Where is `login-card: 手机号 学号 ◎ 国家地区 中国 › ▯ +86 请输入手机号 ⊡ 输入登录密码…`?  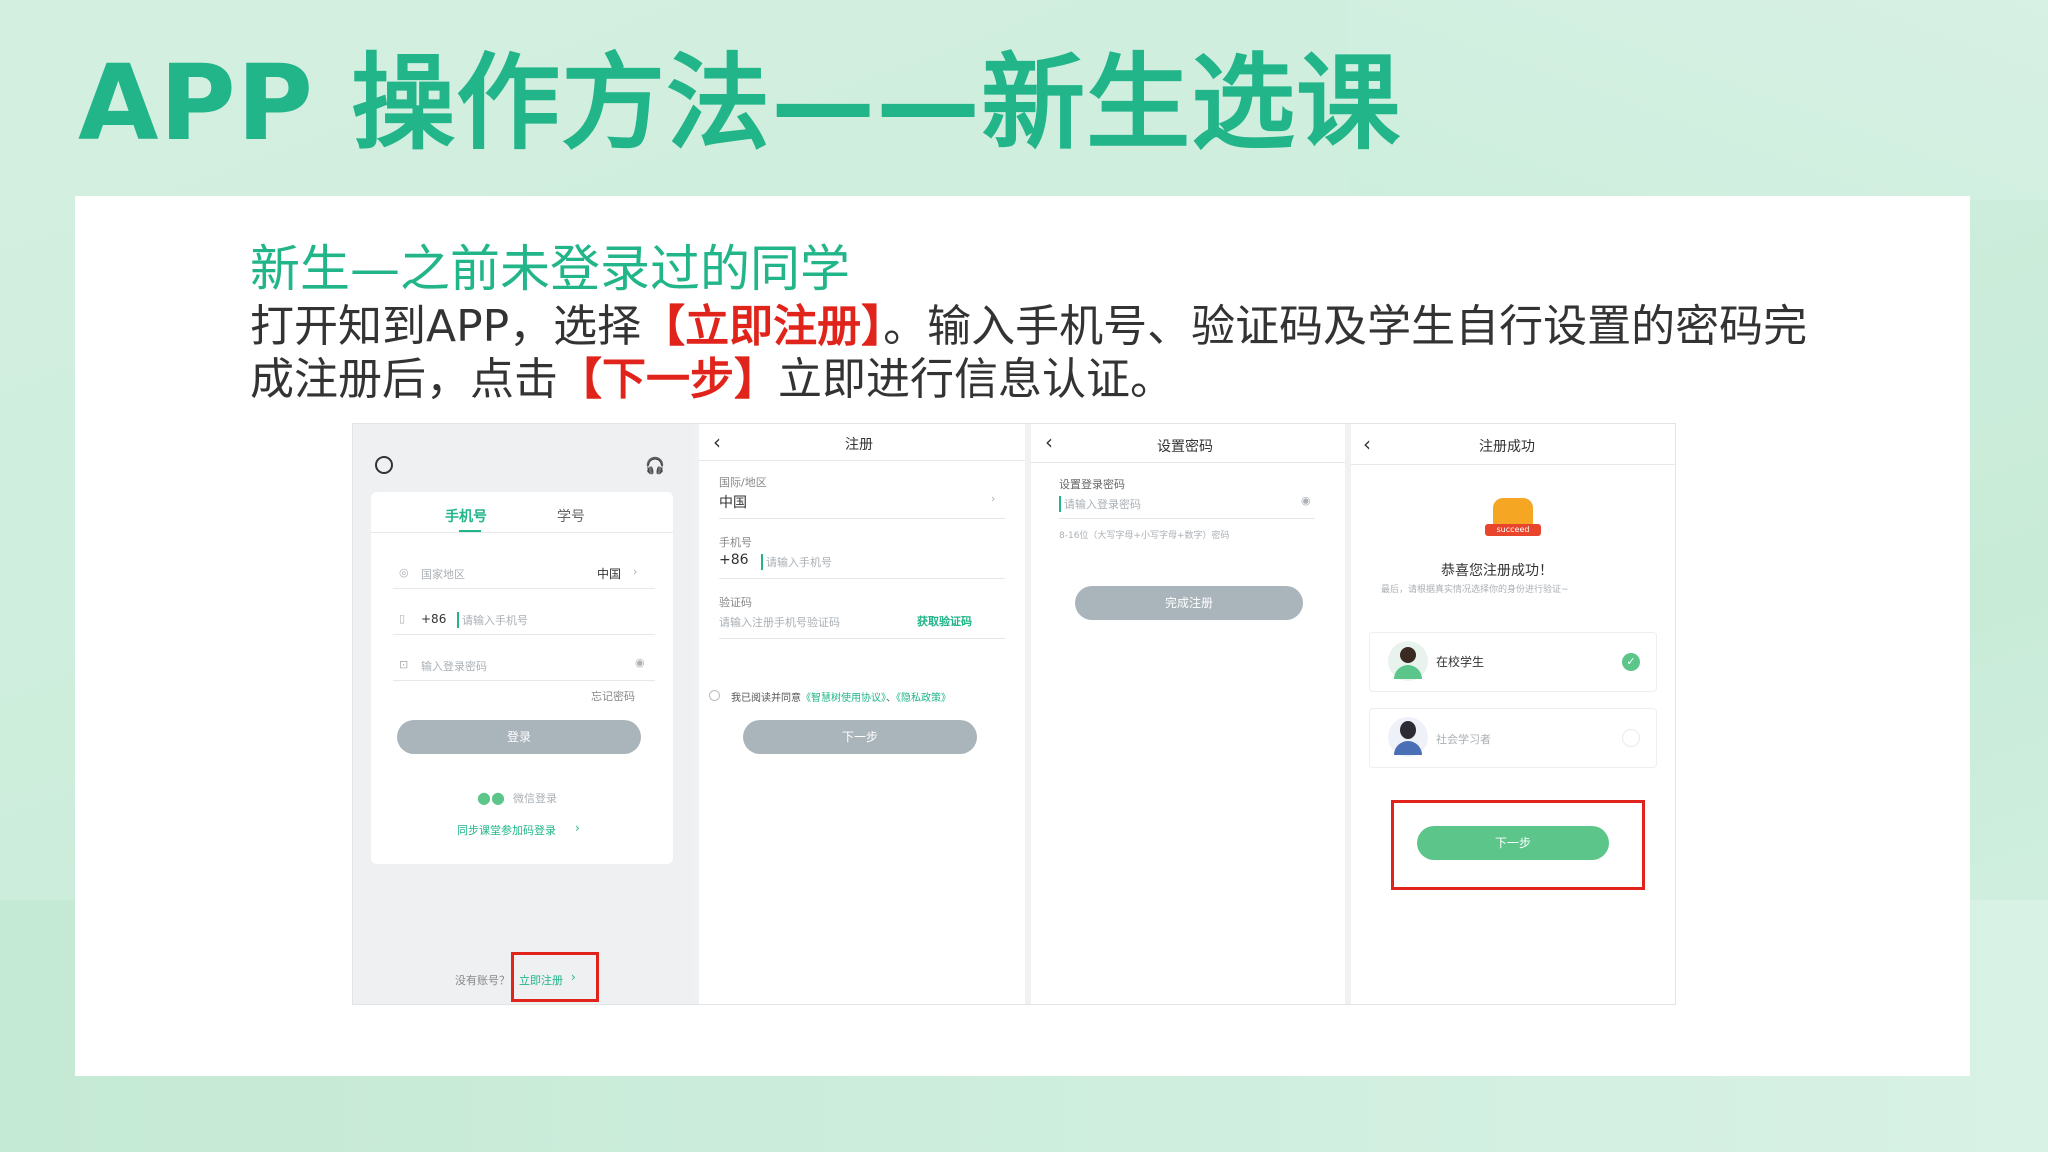 login-card: 手机号 学号 ◎ 国家地区 中国 › ▯ +86 请输入手机号 ⊡ 输入登录密码… is located at coordinates (522, 678).